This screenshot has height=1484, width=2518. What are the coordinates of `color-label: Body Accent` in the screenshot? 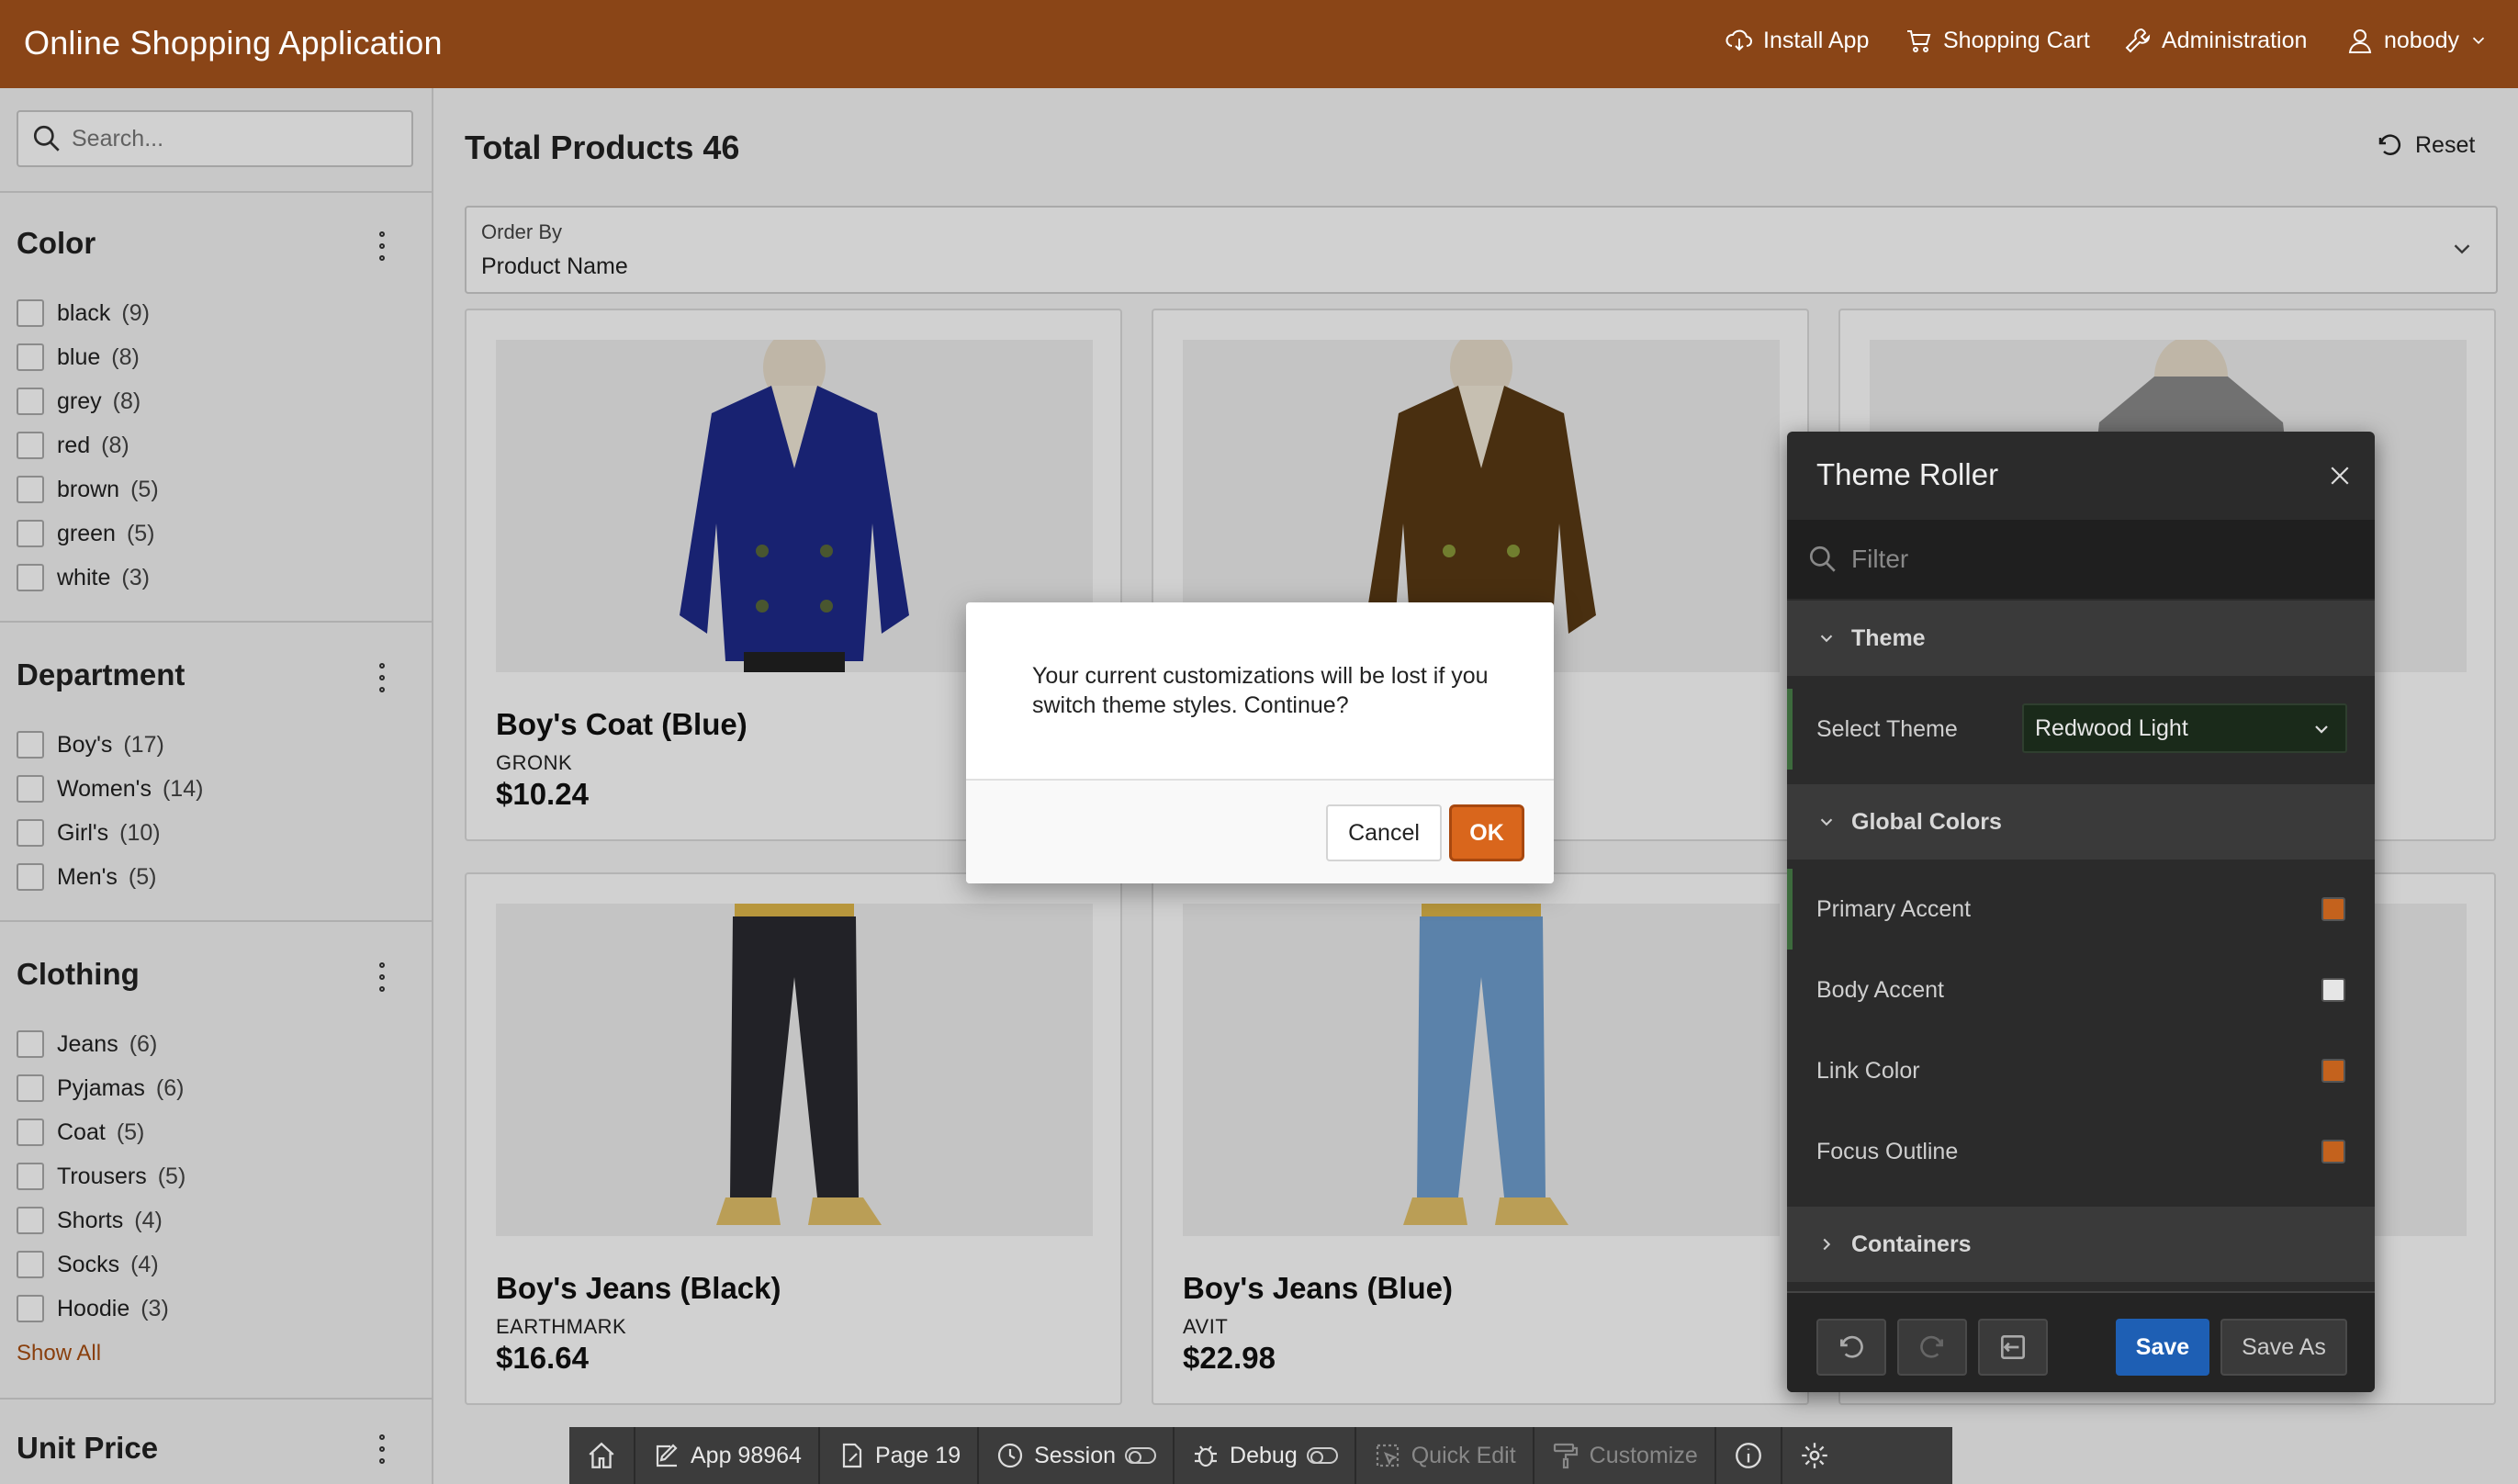 It's located at (1880, 990).